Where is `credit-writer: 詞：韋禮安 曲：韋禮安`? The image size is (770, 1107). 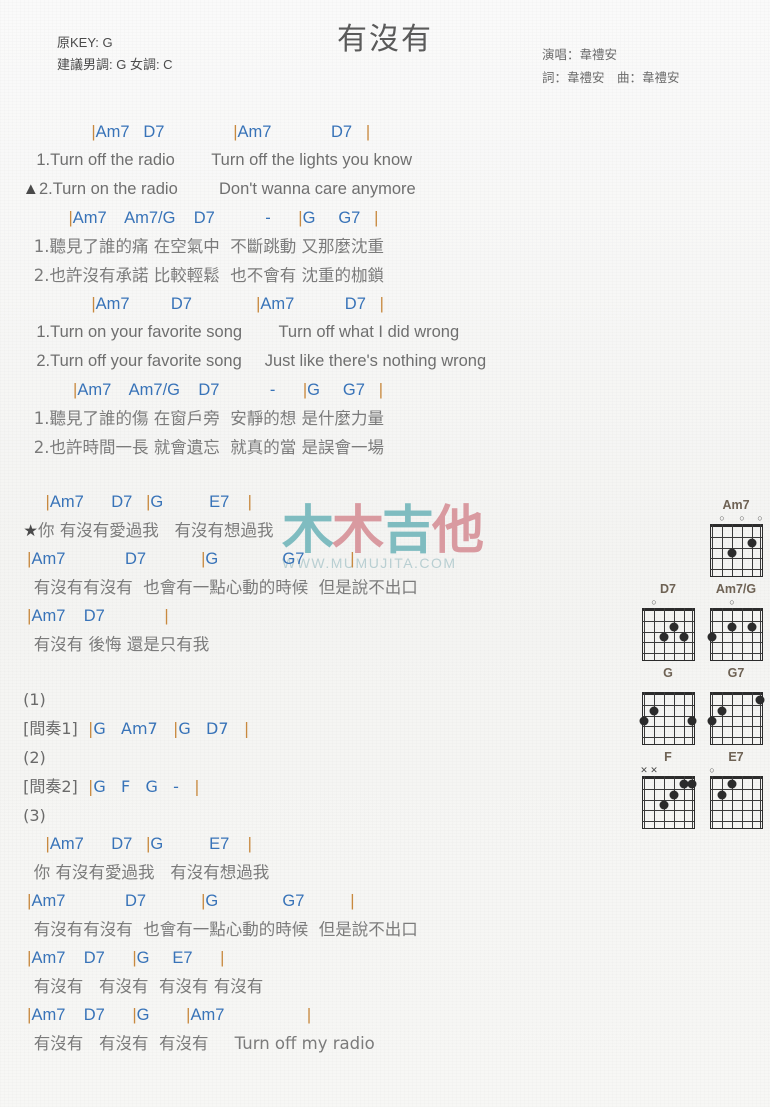
credit-writer: 詞：韋禮安 曲：韋禮安 is located at coordinates (611, 78).